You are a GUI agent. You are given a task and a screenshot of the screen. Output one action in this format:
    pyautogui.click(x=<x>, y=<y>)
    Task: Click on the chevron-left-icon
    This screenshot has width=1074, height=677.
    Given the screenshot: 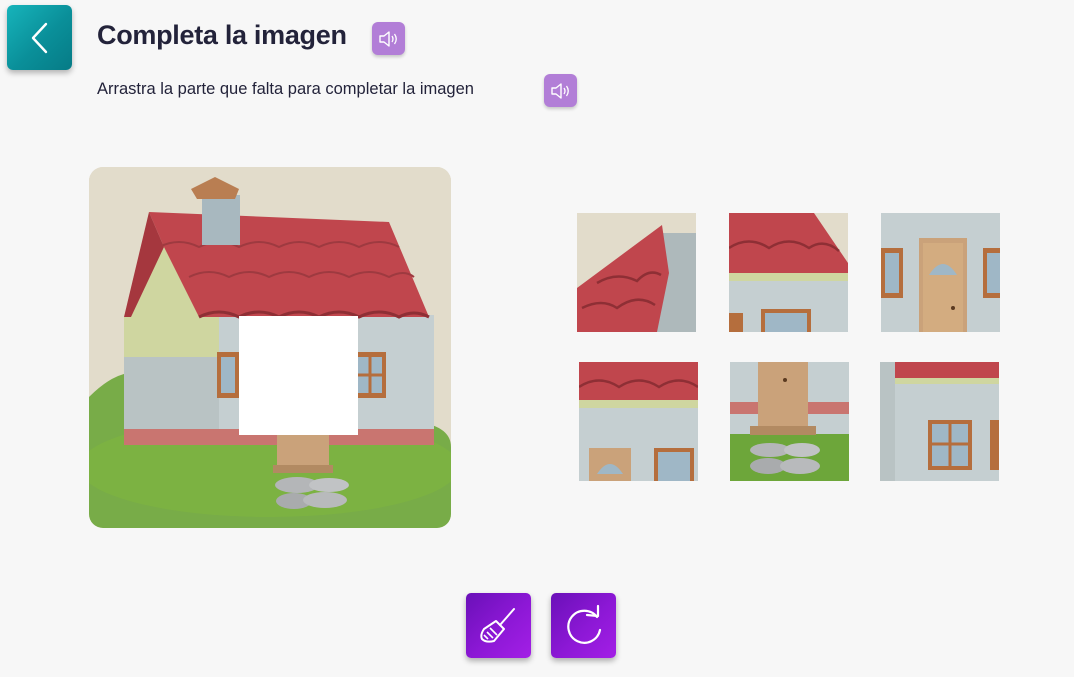 What is the action you would take?
    pyautogui.click(x=39, y=37)
    